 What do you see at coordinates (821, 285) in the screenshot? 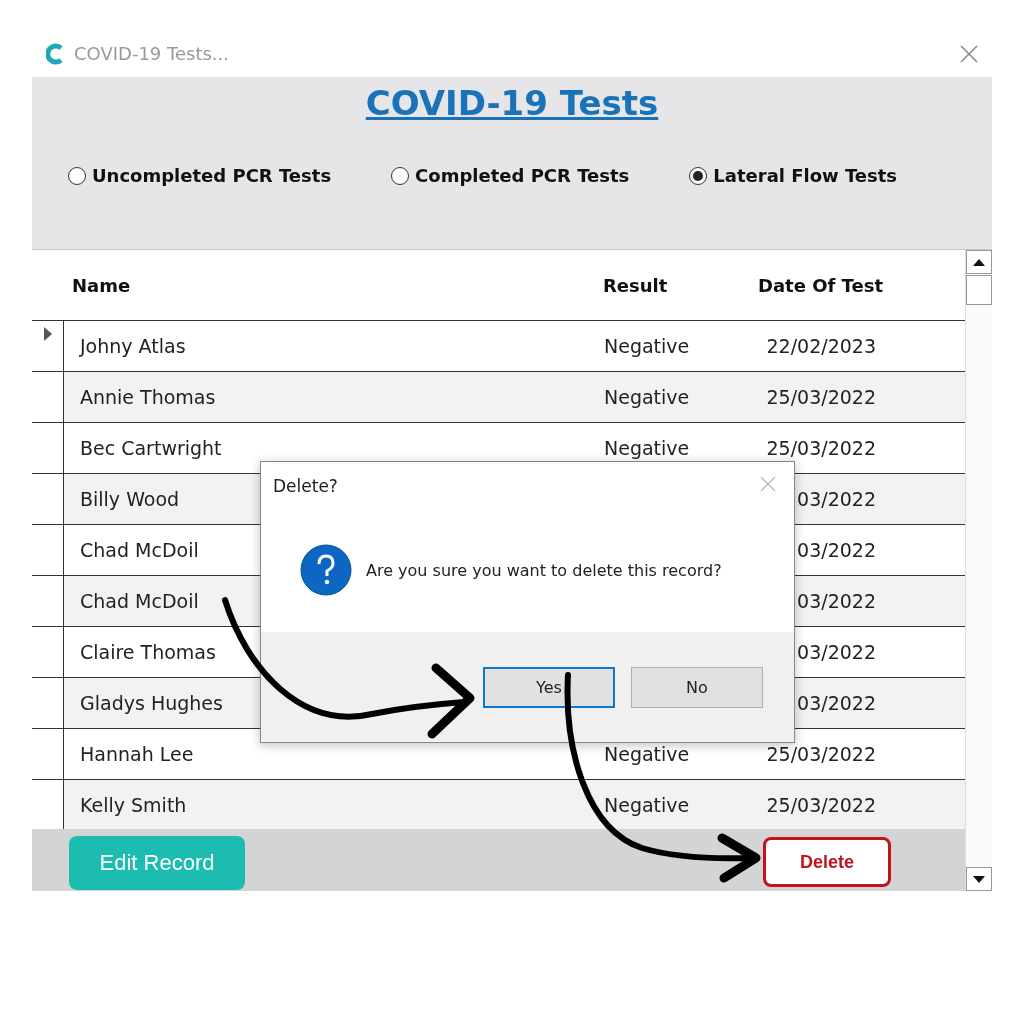
I see `column-header: Date Of Test` at bounding box center [821, 285].